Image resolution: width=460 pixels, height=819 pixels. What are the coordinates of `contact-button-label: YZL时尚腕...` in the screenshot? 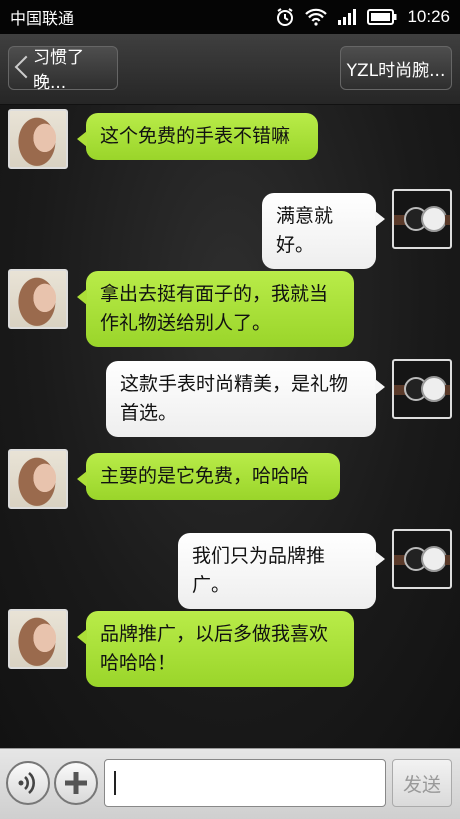 It's located at (396, 70).